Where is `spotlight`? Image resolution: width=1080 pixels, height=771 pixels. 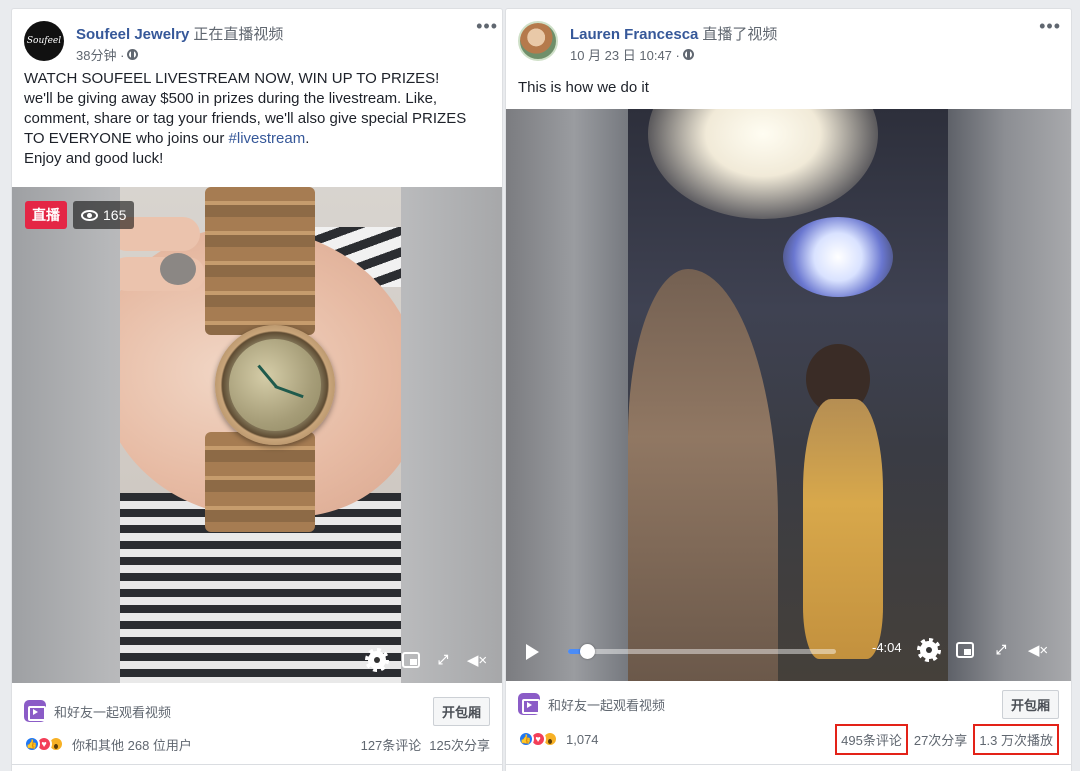
spotlight is located at coordinates (838, 257).